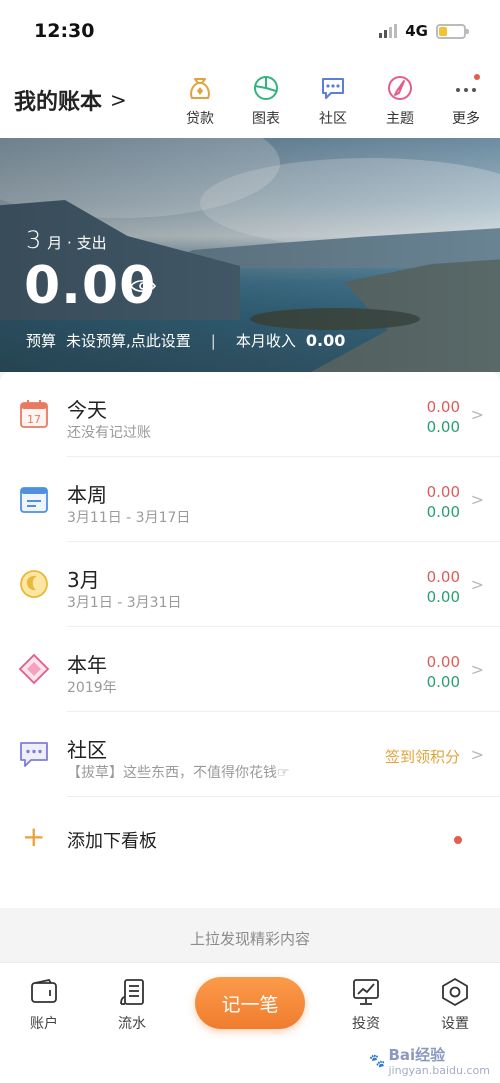 The height and width of the screenshot is (1083, 500). What do you see at coordinates (466, 88) in the screenshot?
I see `more-dots-icon` at bounding box center [466, 88].